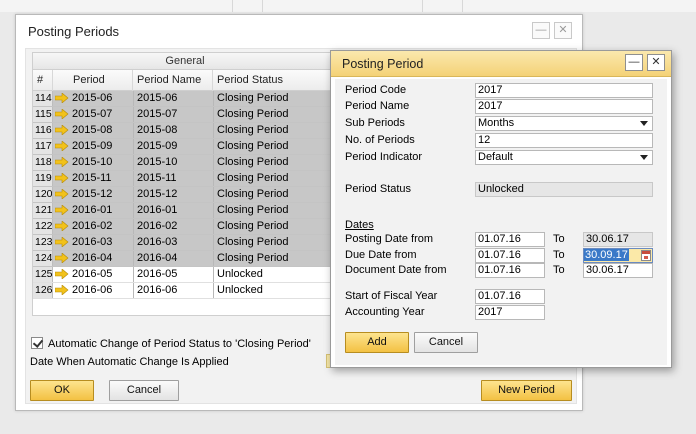  Describe the element at coordinates (348, 6) in the screenshot. I see `desktop-background` at that location.